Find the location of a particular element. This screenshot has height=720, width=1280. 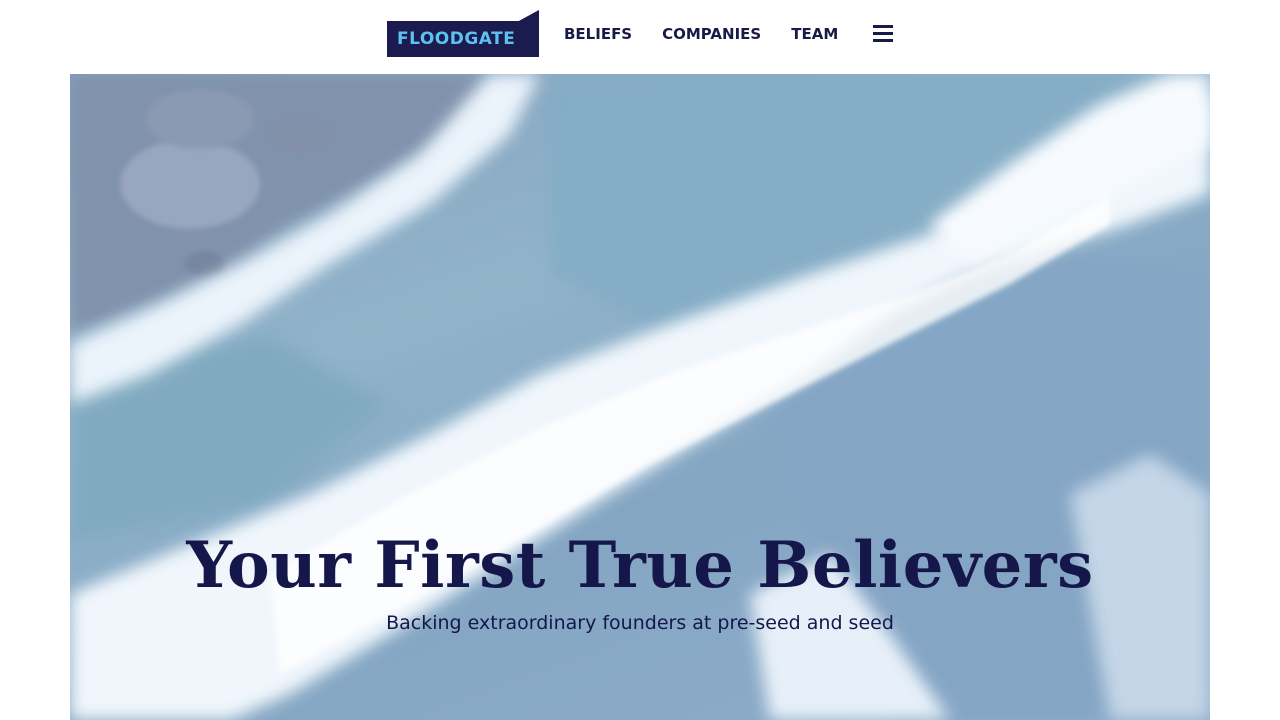

main-nav: BELIEFS COMPANIES TEAM is located at coordinates (716, 34).